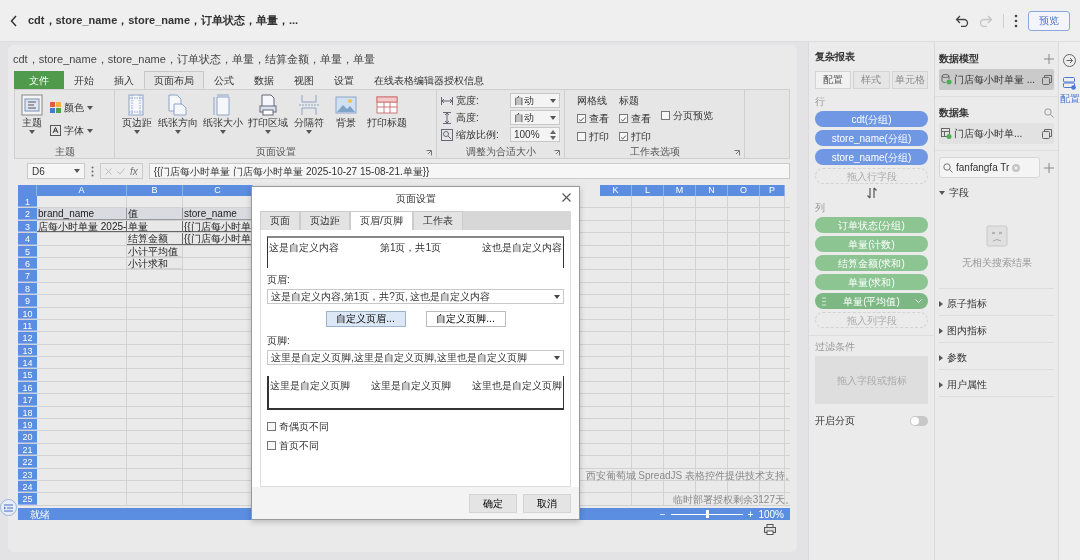  Describe the element at coordinates (218, 190) in the screenshot. I see `column-header: C` at that location.